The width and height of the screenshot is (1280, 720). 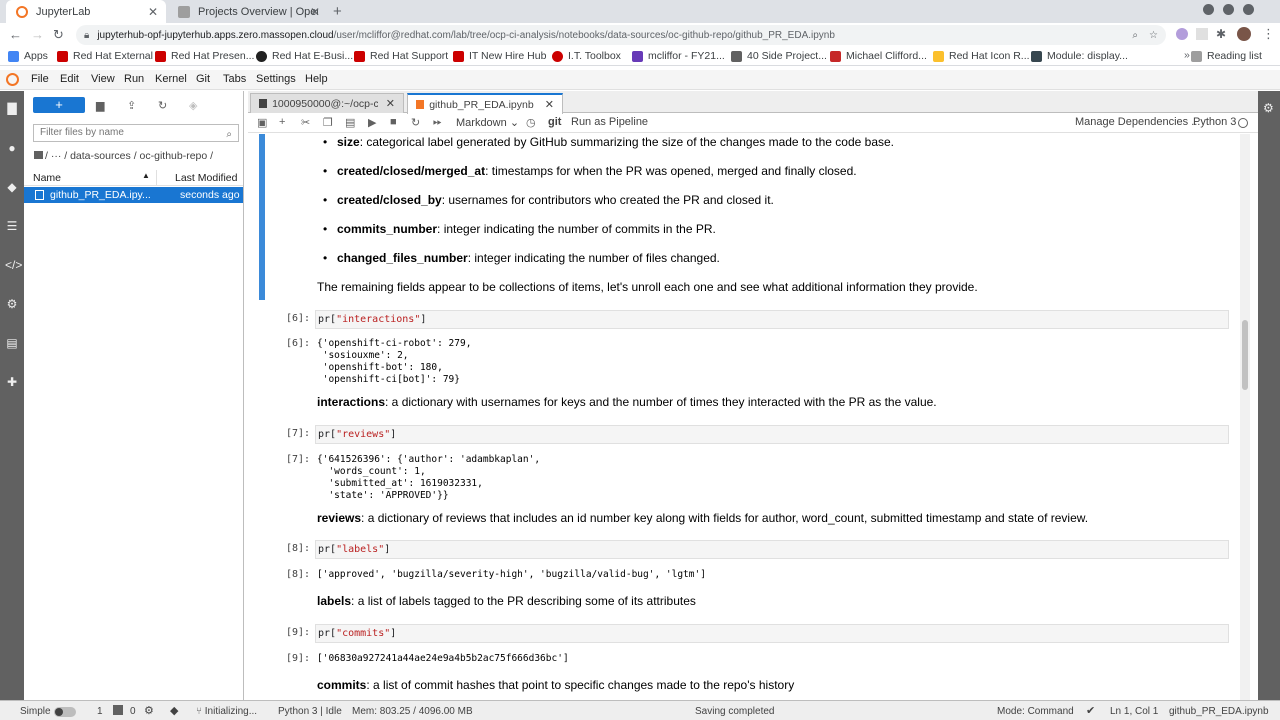 What do you see at coordinates (350, 122) in the screenshot?
I see `paste-icon: ▤` at bounding box center [350, 122].